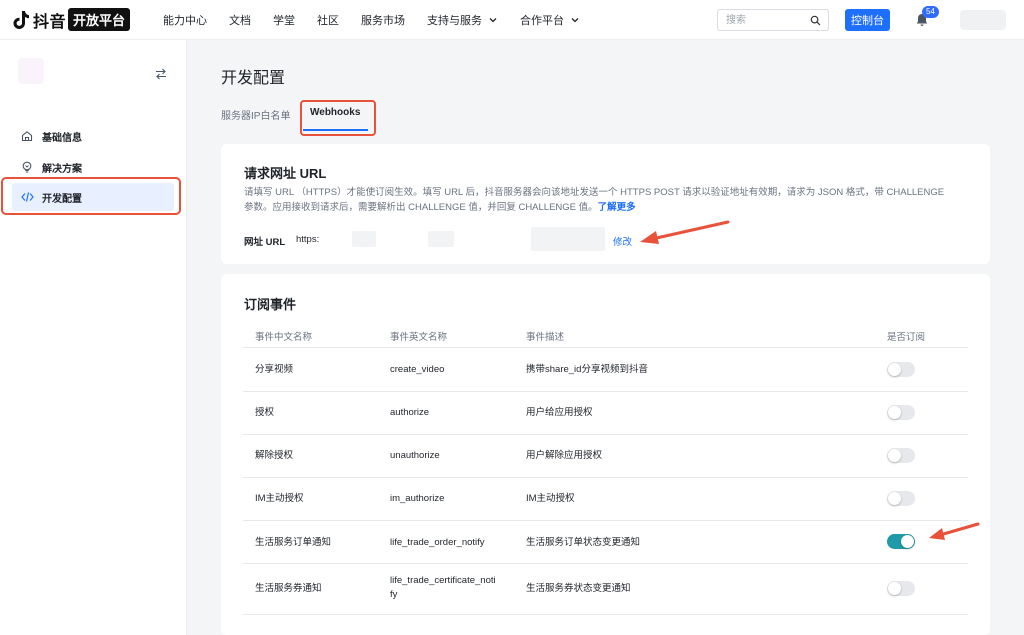  I want to click on sidebar-item-label: 解决方案, so click(62, 169).